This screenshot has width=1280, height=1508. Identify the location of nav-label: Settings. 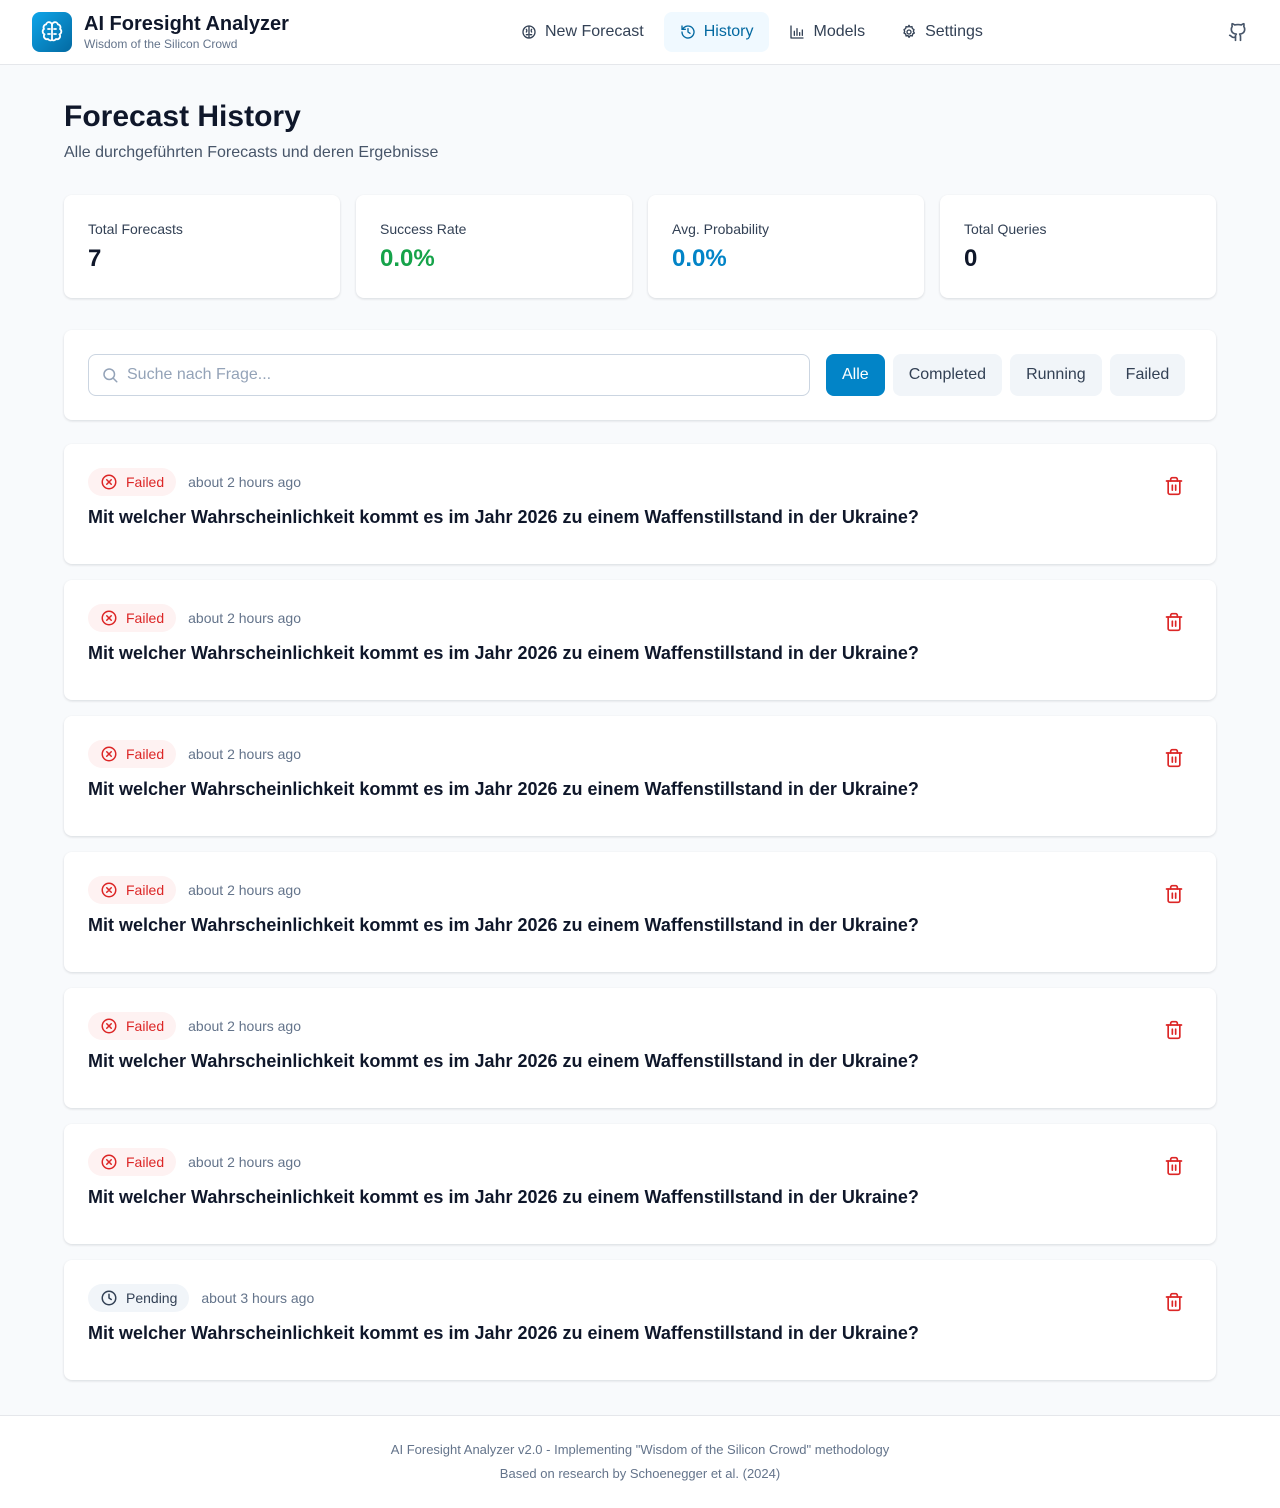
(954, 31).